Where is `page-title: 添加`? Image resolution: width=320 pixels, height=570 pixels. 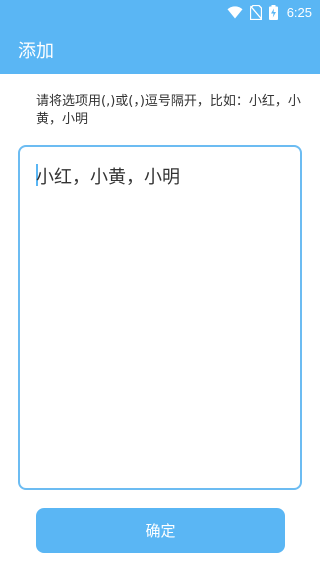 page-title: 添加 is located at coordinates (36, 51).